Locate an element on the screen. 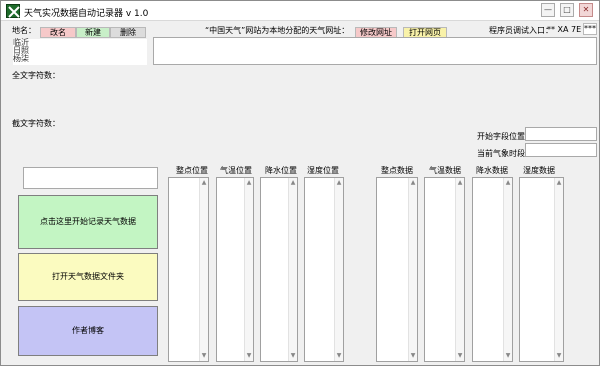  column-header: 降水位置 is located at coordinates (281, 170).